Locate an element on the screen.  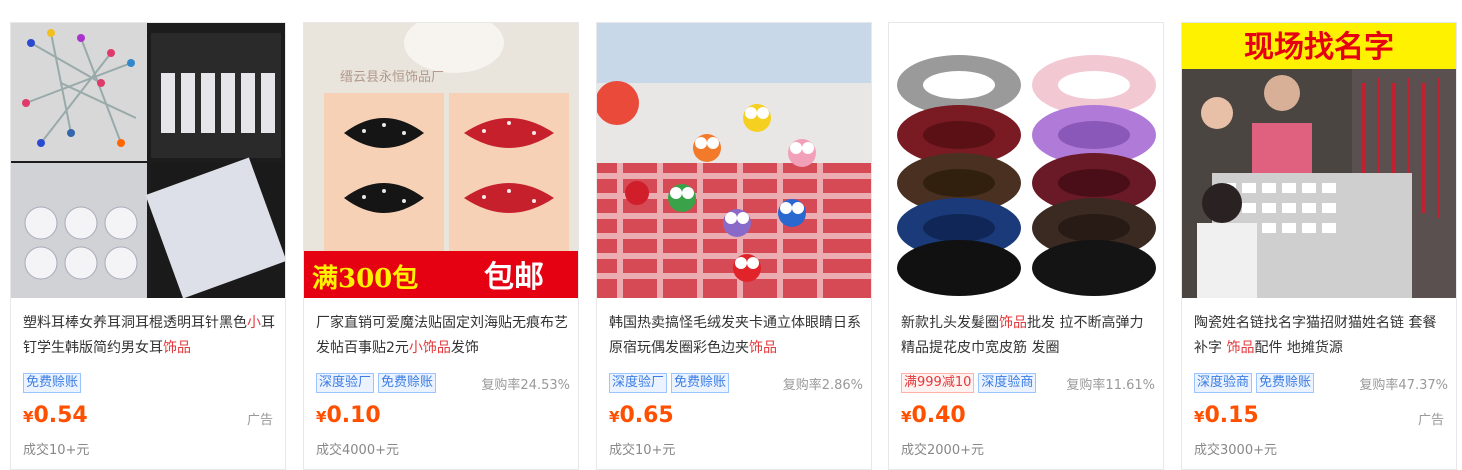
product-image: 缙云县永恒饰品厂 满300包 包邮 is located at coordinates (441, 160).